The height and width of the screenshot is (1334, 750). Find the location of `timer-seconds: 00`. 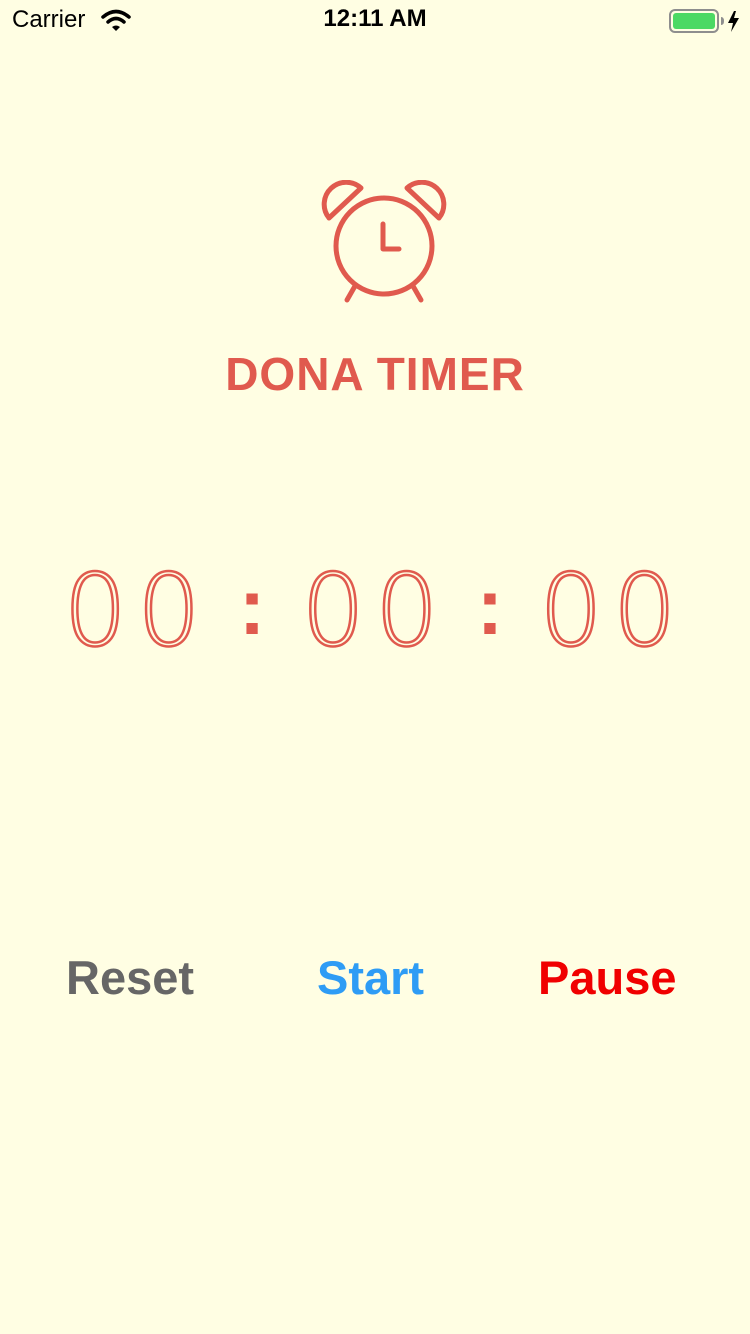

timer-seconds: 00 is located at coordinates (612, 610).